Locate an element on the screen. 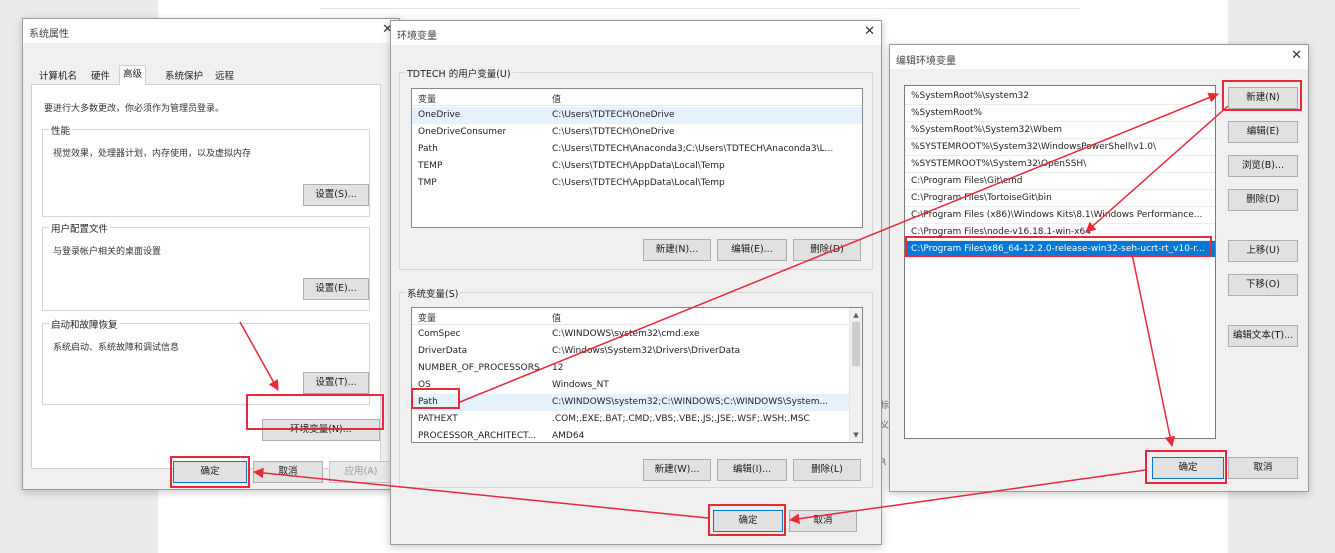  list-item: C:\Program Files\node-v16.18.1-win-x64 is located at coordinates (1060, 232).